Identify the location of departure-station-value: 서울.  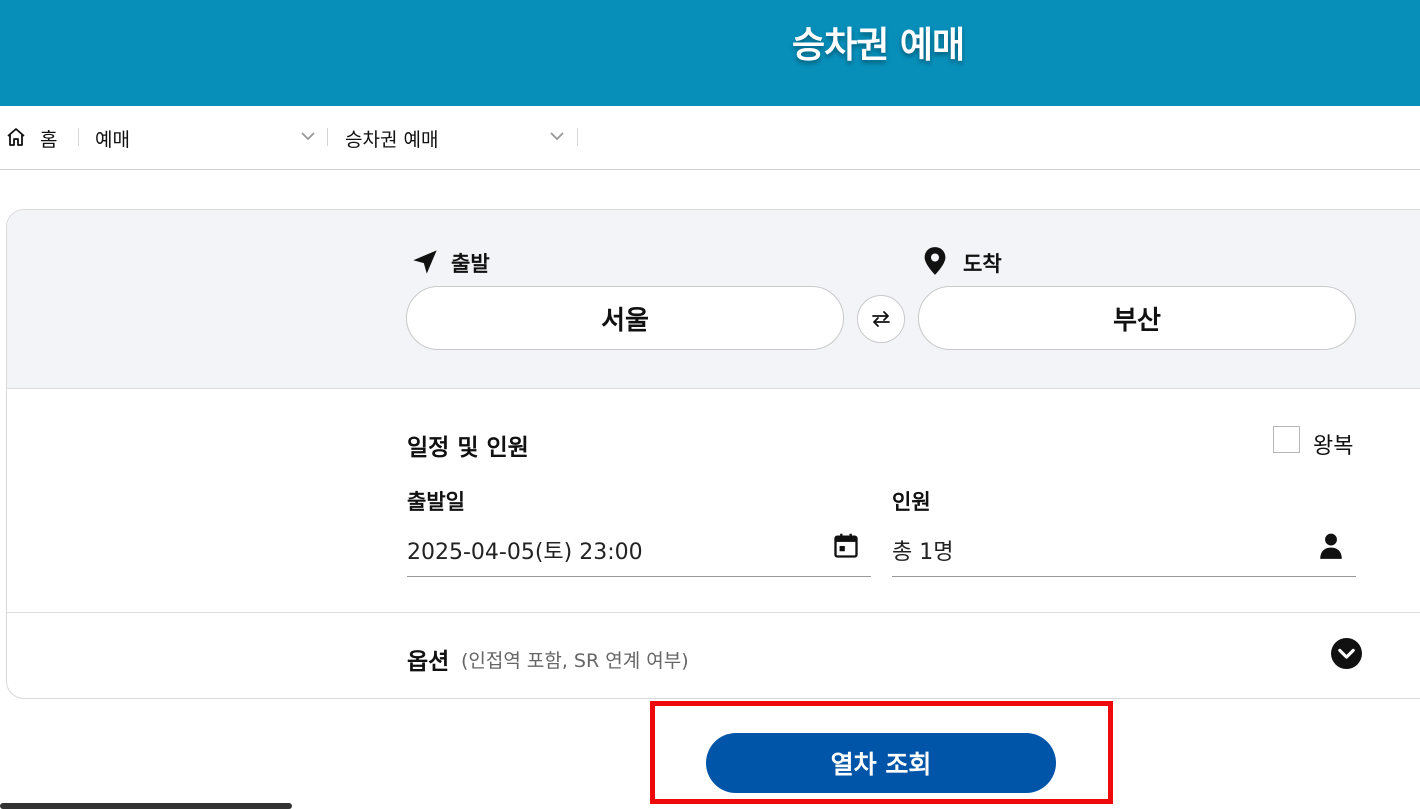
(625, 320).